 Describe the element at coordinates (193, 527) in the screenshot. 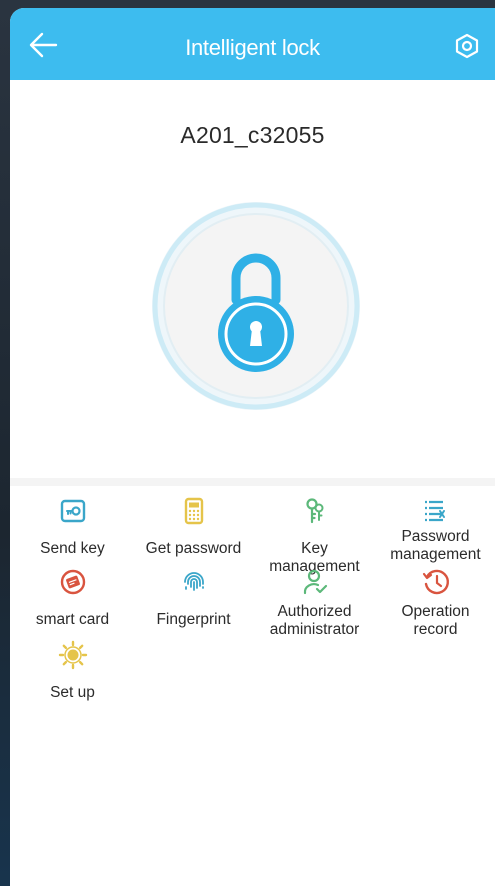

I see `menu-get-password: Get password` at that location.